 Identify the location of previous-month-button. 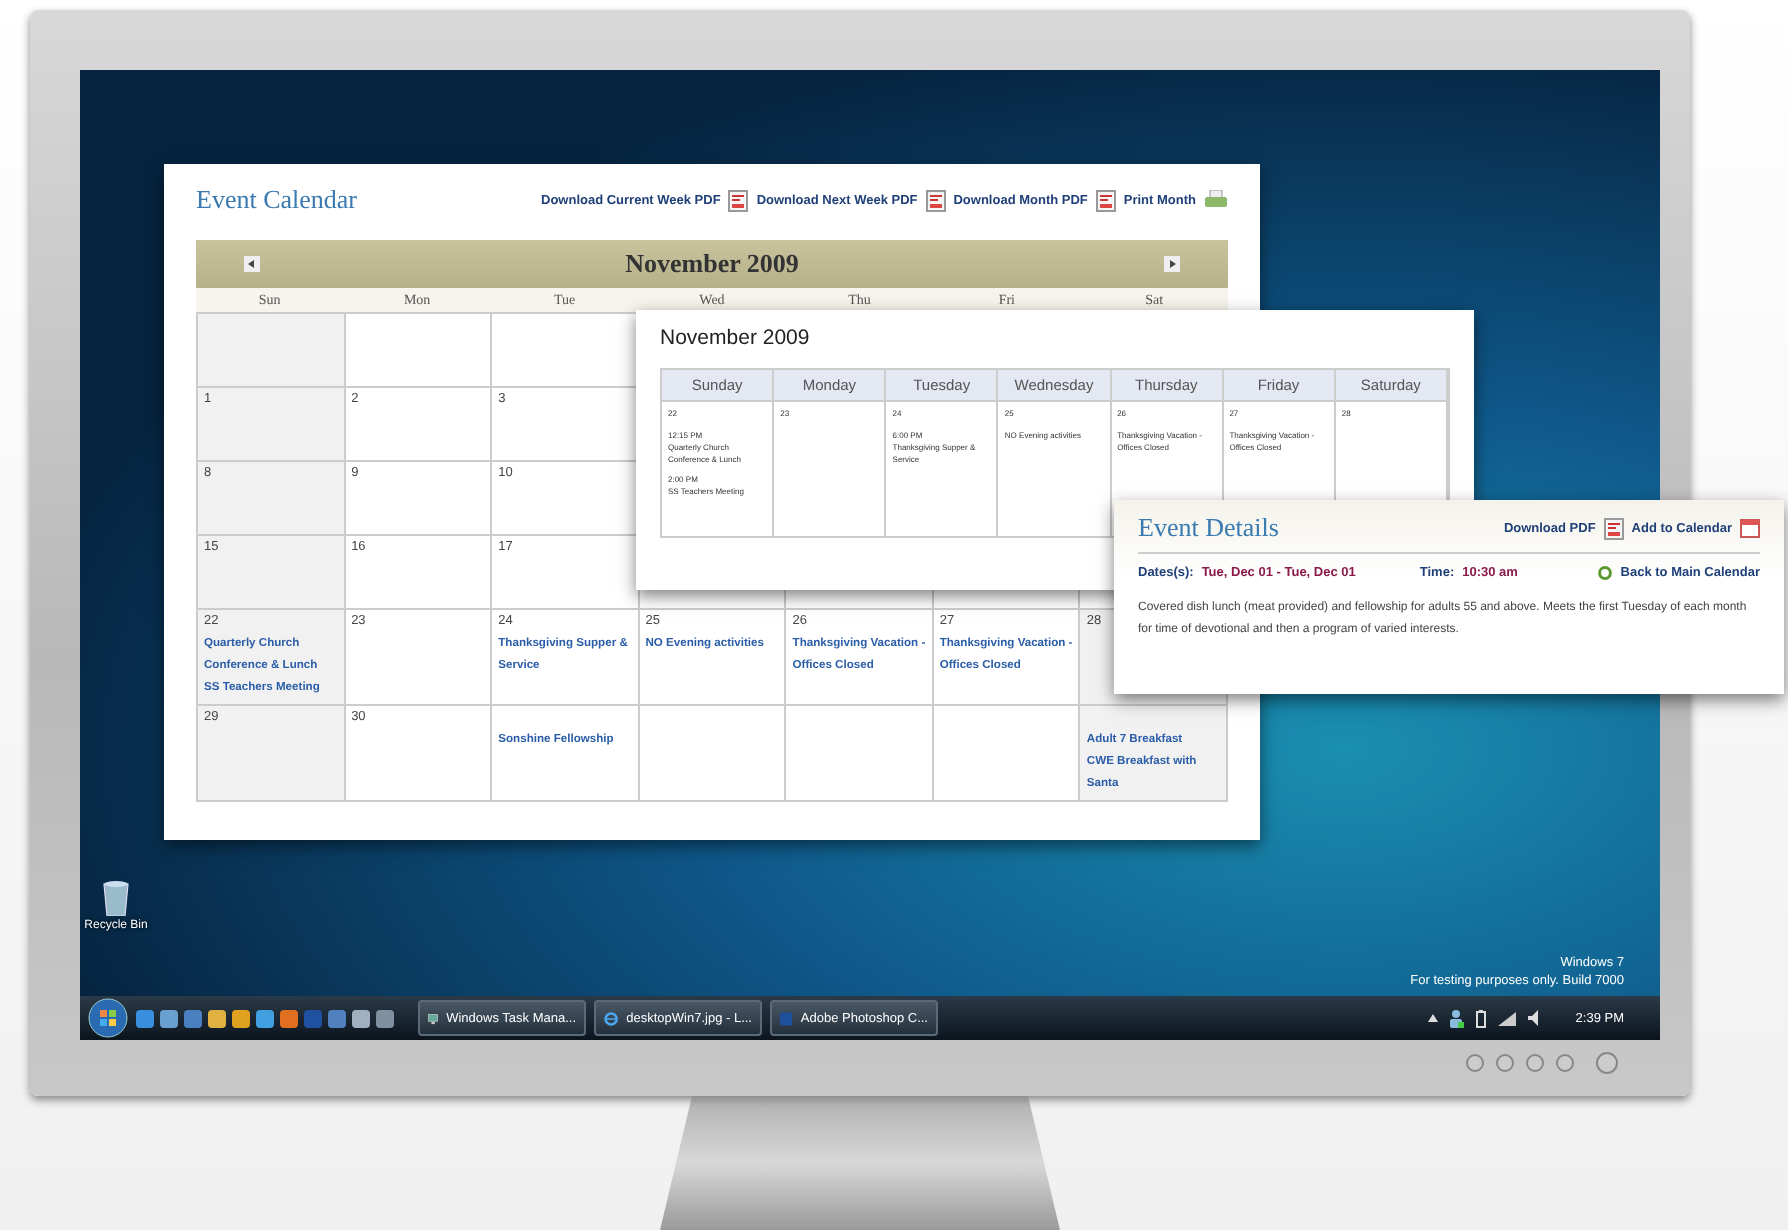
(252, 264).